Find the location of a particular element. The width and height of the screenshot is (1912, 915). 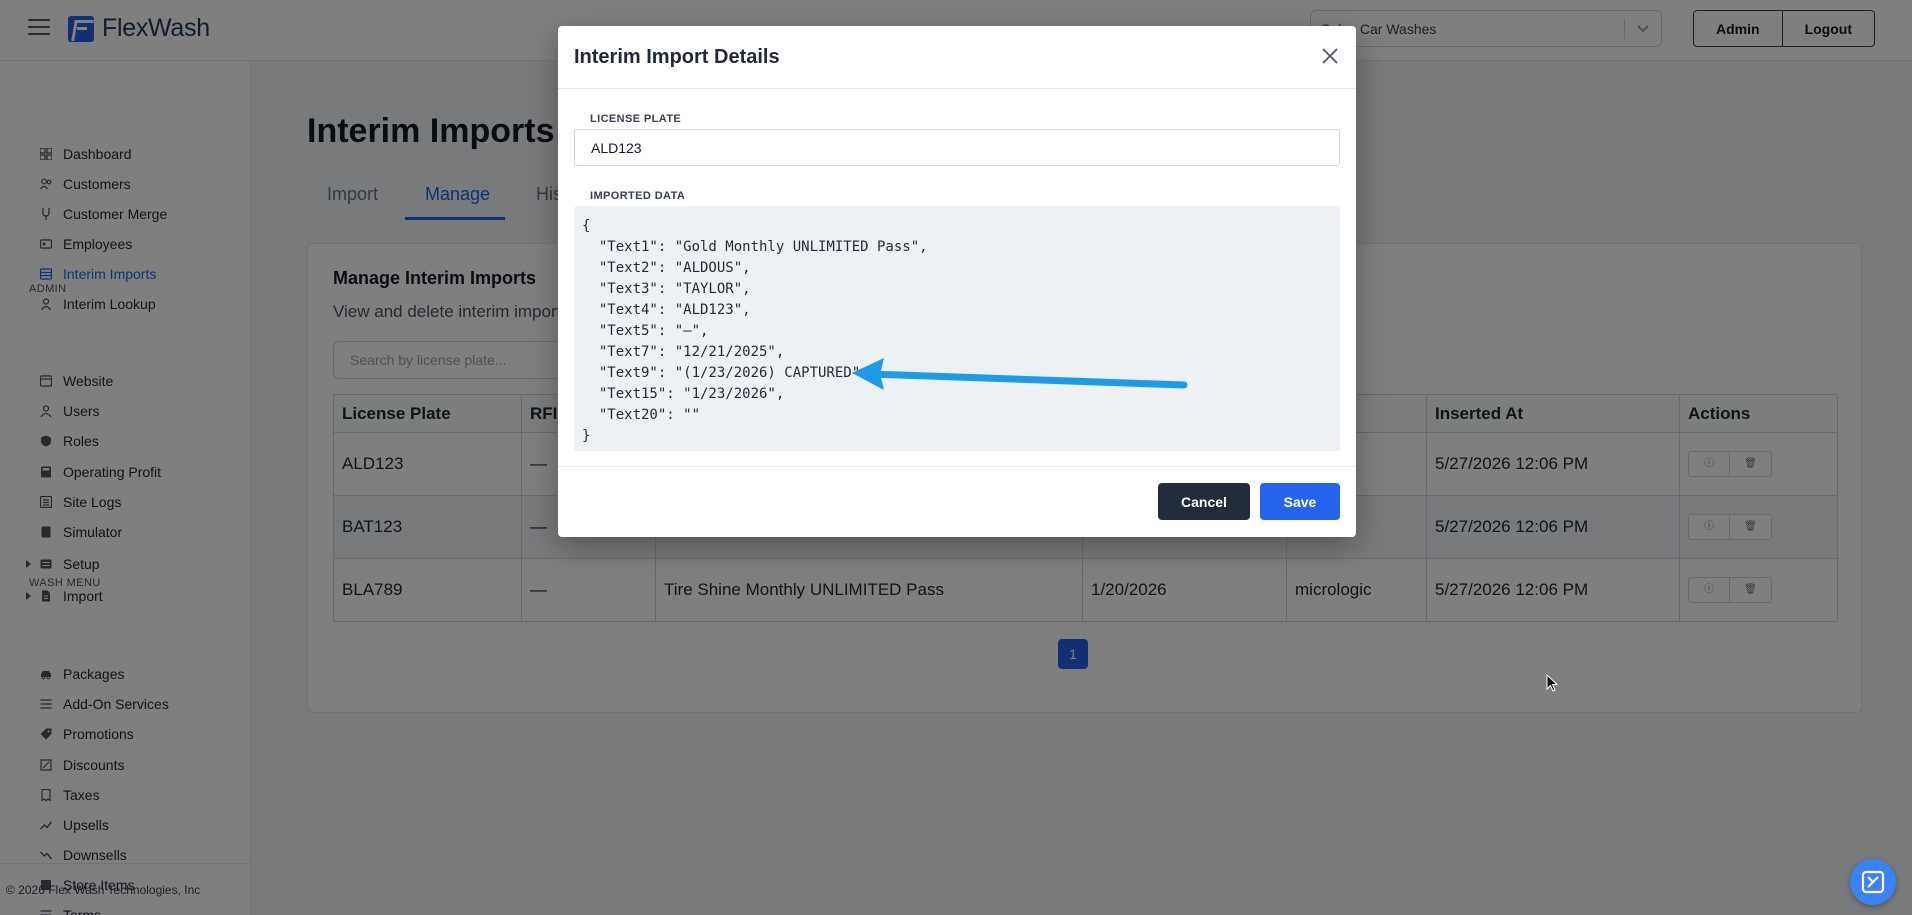

mouse-cursor-icon is located at coordinates (1552, 683).